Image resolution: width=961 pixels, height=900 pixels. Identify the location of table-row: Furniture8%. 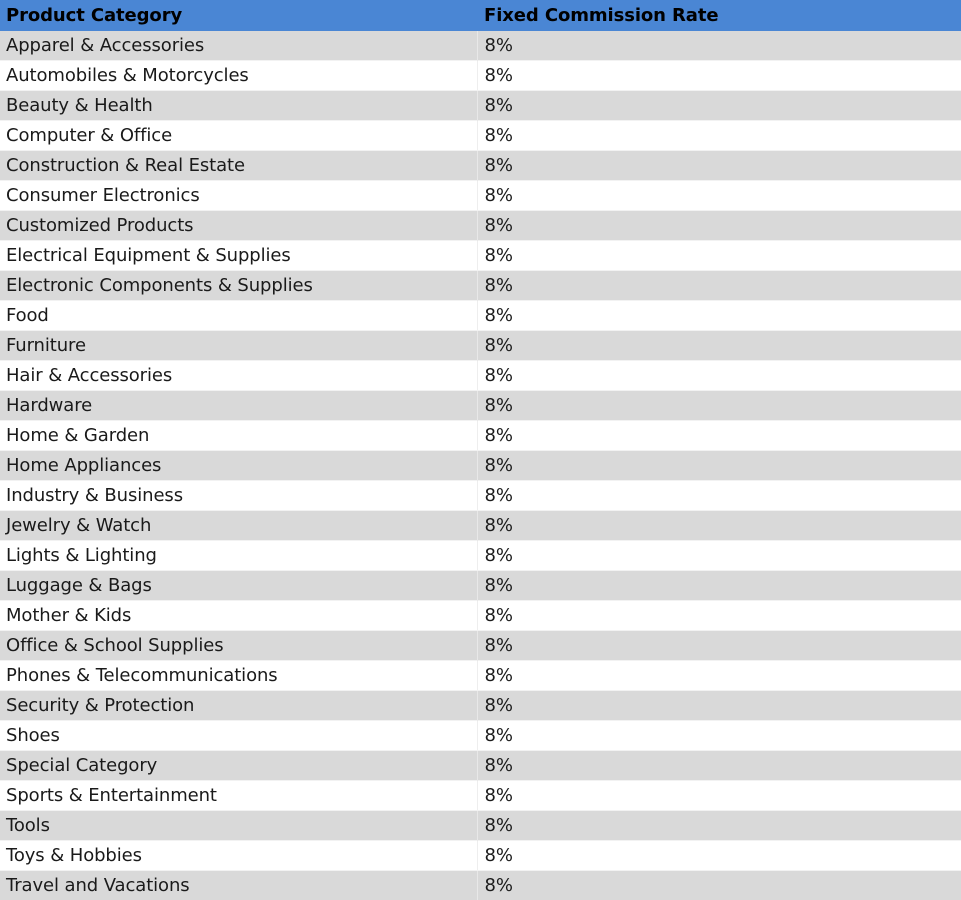
(480, 346).